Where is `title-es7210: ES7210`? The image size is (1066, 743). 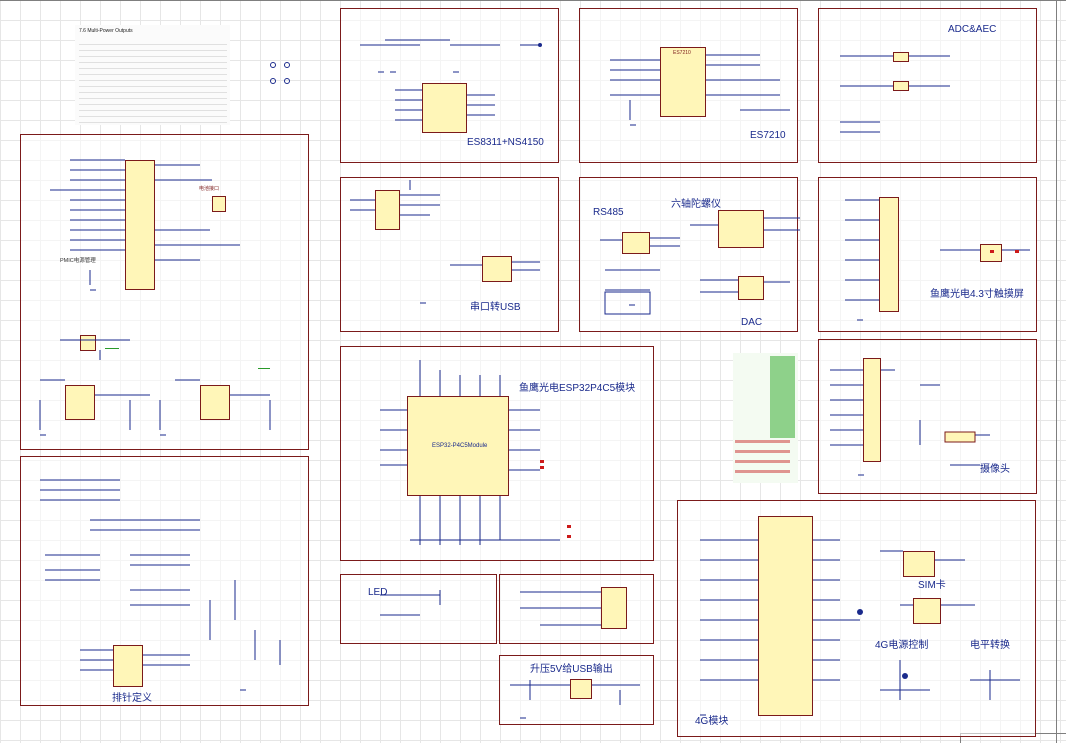
title-es7210: ES7210 is located at coordinates (768, 135).